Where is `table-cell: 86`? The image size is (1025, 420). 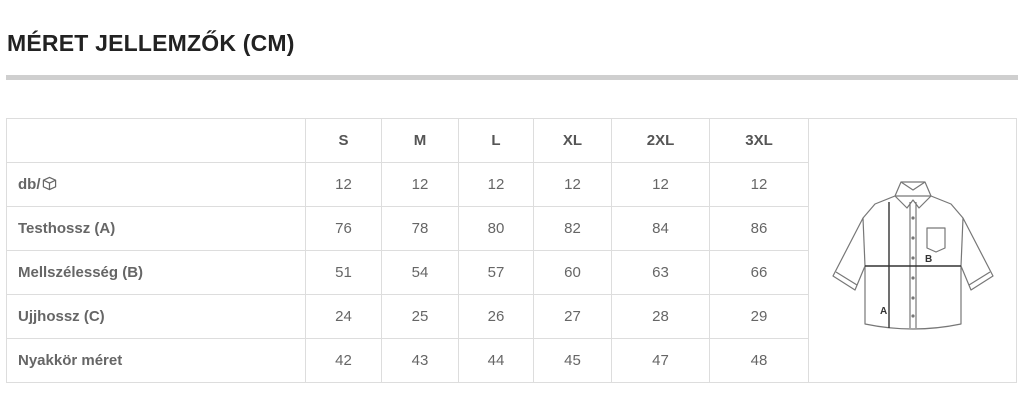
table-cell: 86 is located at coordinates (759, 228).